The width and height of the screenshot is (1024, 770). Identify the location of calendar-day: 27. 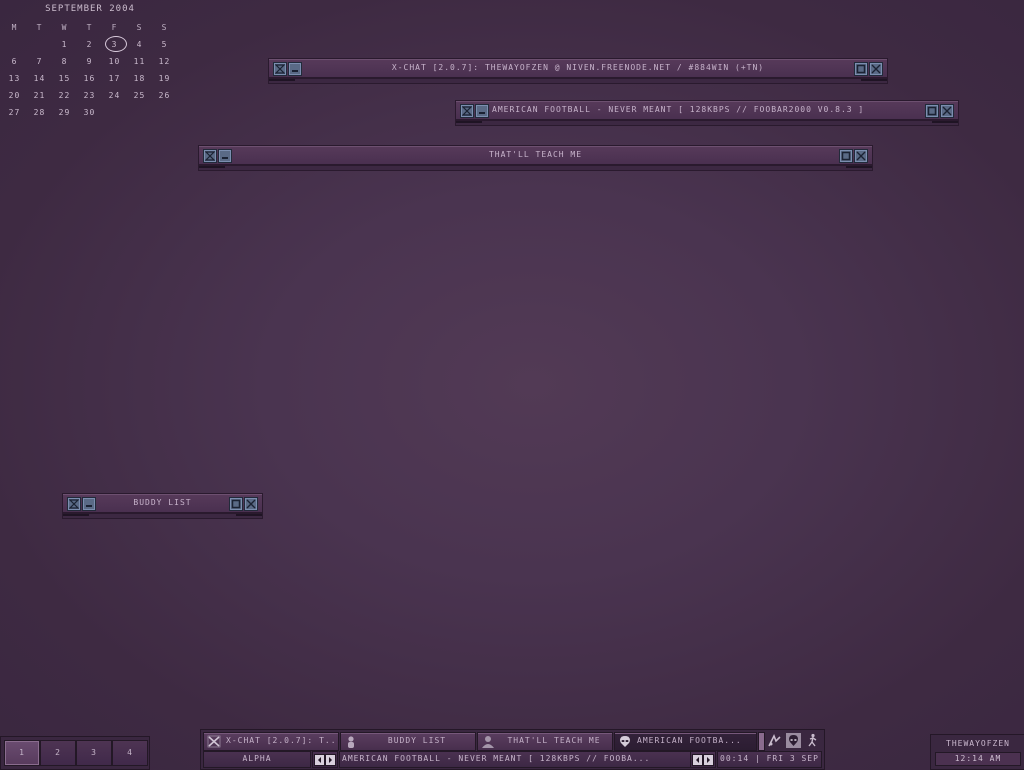
(14, 112).